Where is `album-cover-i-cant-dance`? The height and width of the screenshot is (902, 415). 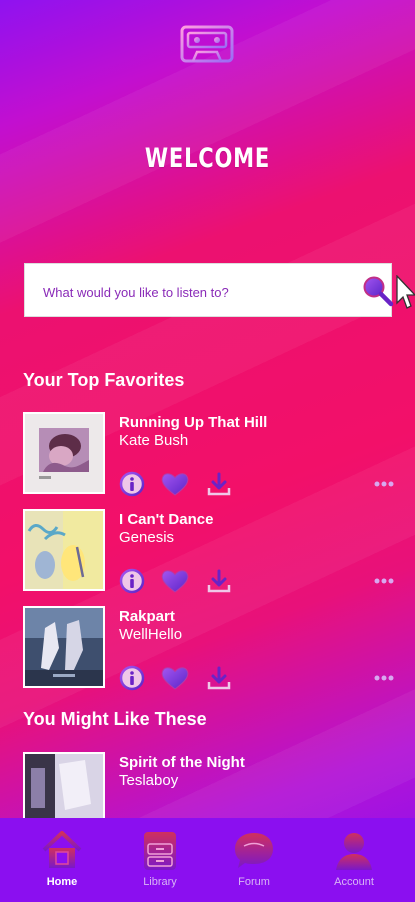
album-cover-i-cant-dance is located at coordinates (64, 550).